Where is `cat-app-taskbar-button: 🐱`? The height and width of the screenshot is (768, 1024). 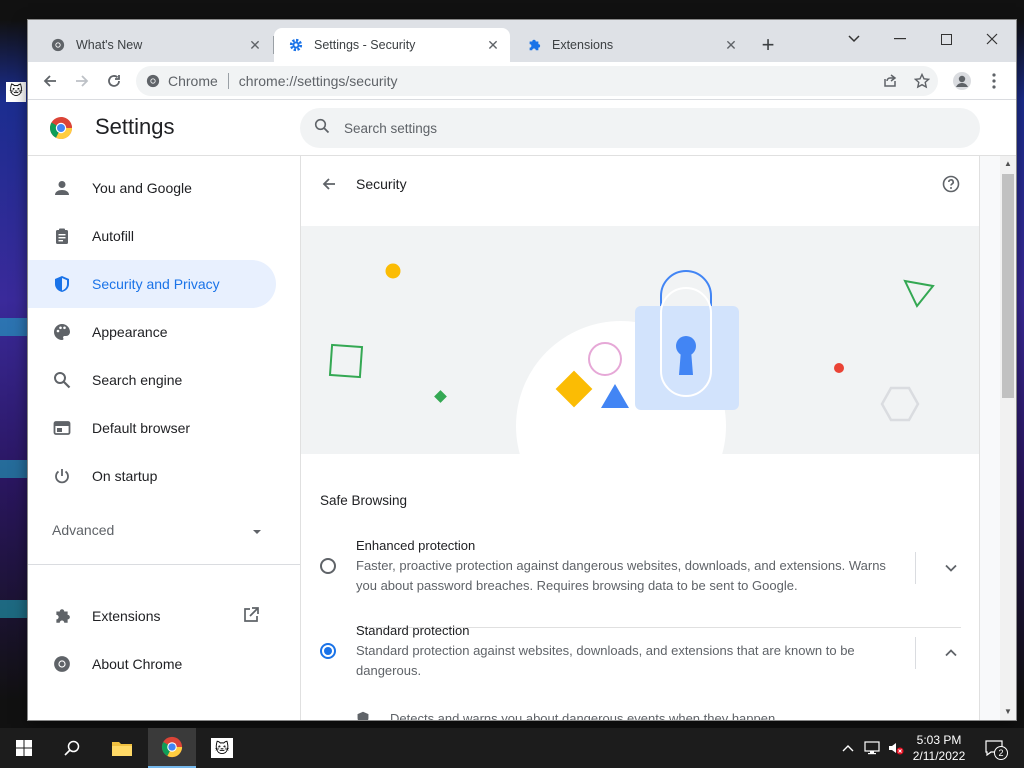 cat-app-taskbar-button: 🐱 is located at coordinates (222, 748).